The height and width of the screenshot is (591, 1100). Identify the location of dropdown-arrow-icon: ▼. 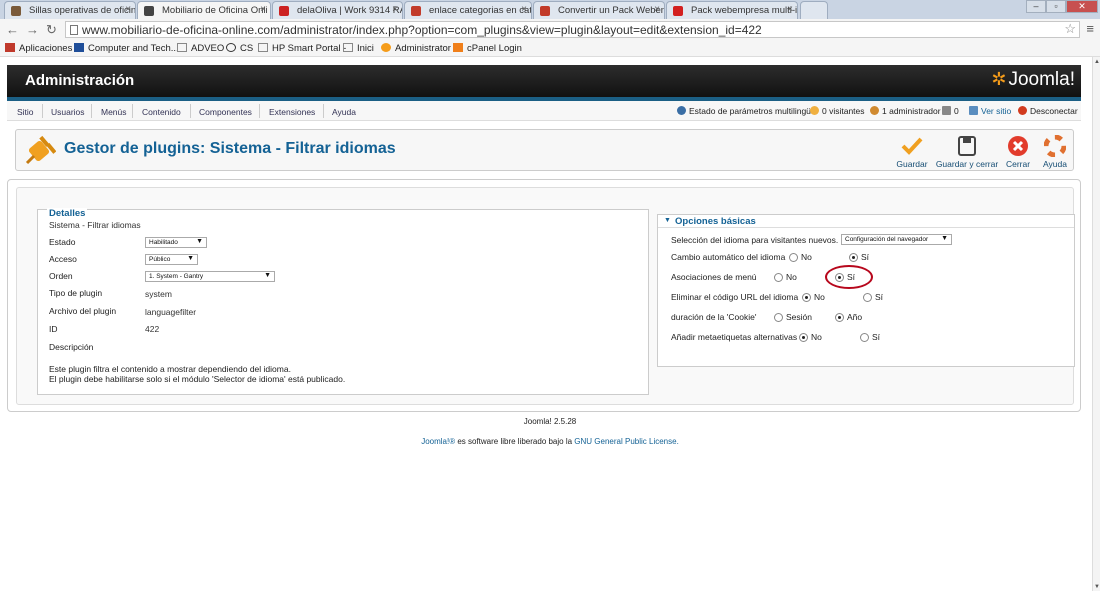
(944, 238).